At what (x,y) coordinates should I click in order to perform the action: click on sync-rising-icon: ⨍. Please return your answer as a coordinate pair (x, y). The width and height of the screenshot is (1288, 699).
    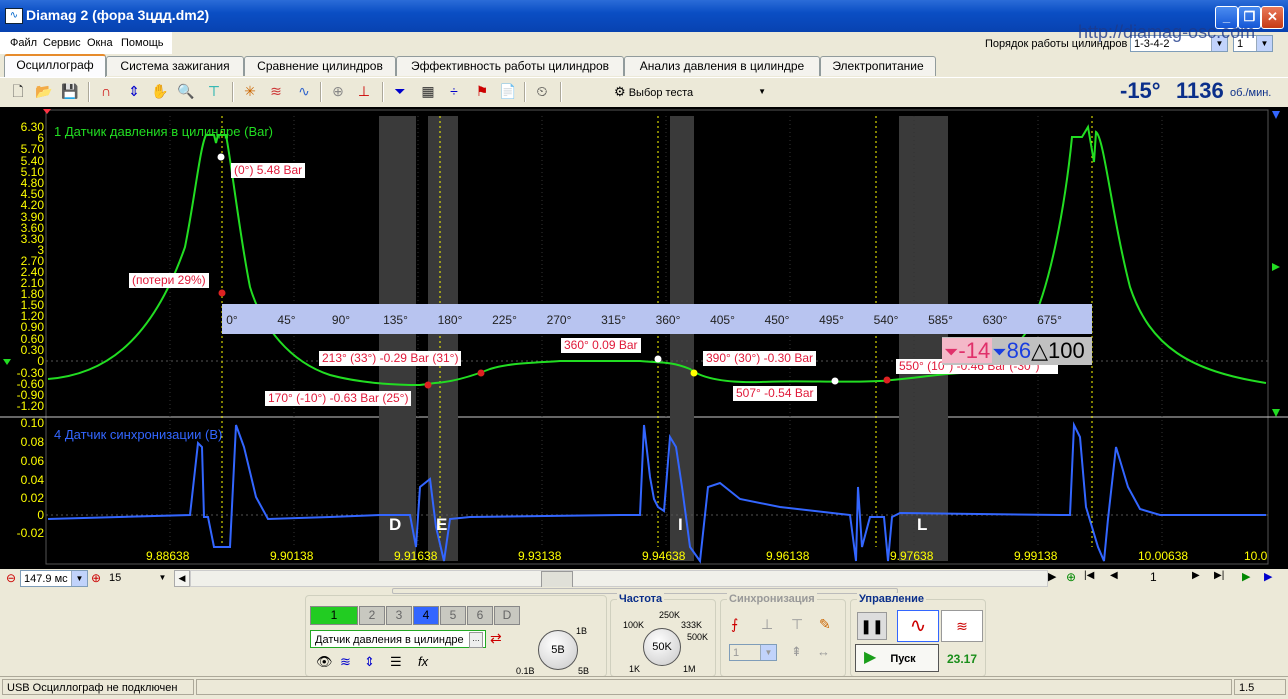
    Looking at the image, I should click on (734, 624).